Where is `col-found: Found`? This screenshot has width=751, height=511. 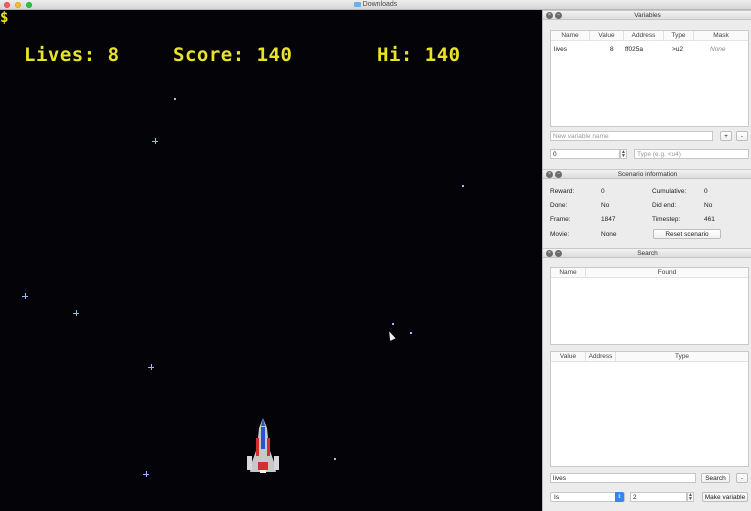
col-found: Found is located at coordinates (667, 273).